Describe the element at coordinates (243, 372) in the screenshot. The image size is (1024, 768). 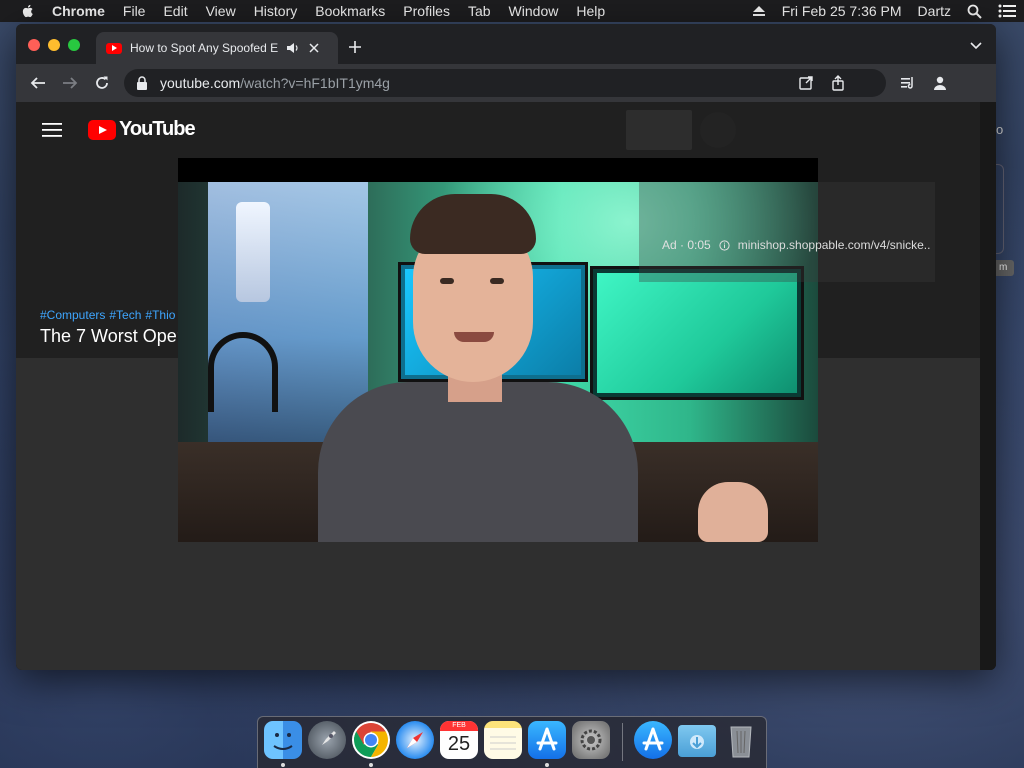
I see `video-scene-headphones` at that location.